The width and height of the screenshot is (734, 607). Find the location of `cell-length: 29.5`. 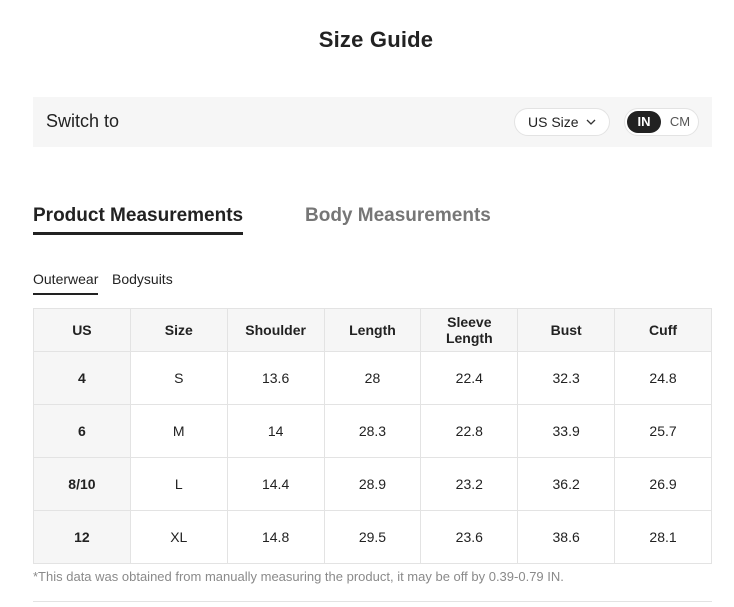

cell-length: 29.5 is located at coordinates (372, 537).